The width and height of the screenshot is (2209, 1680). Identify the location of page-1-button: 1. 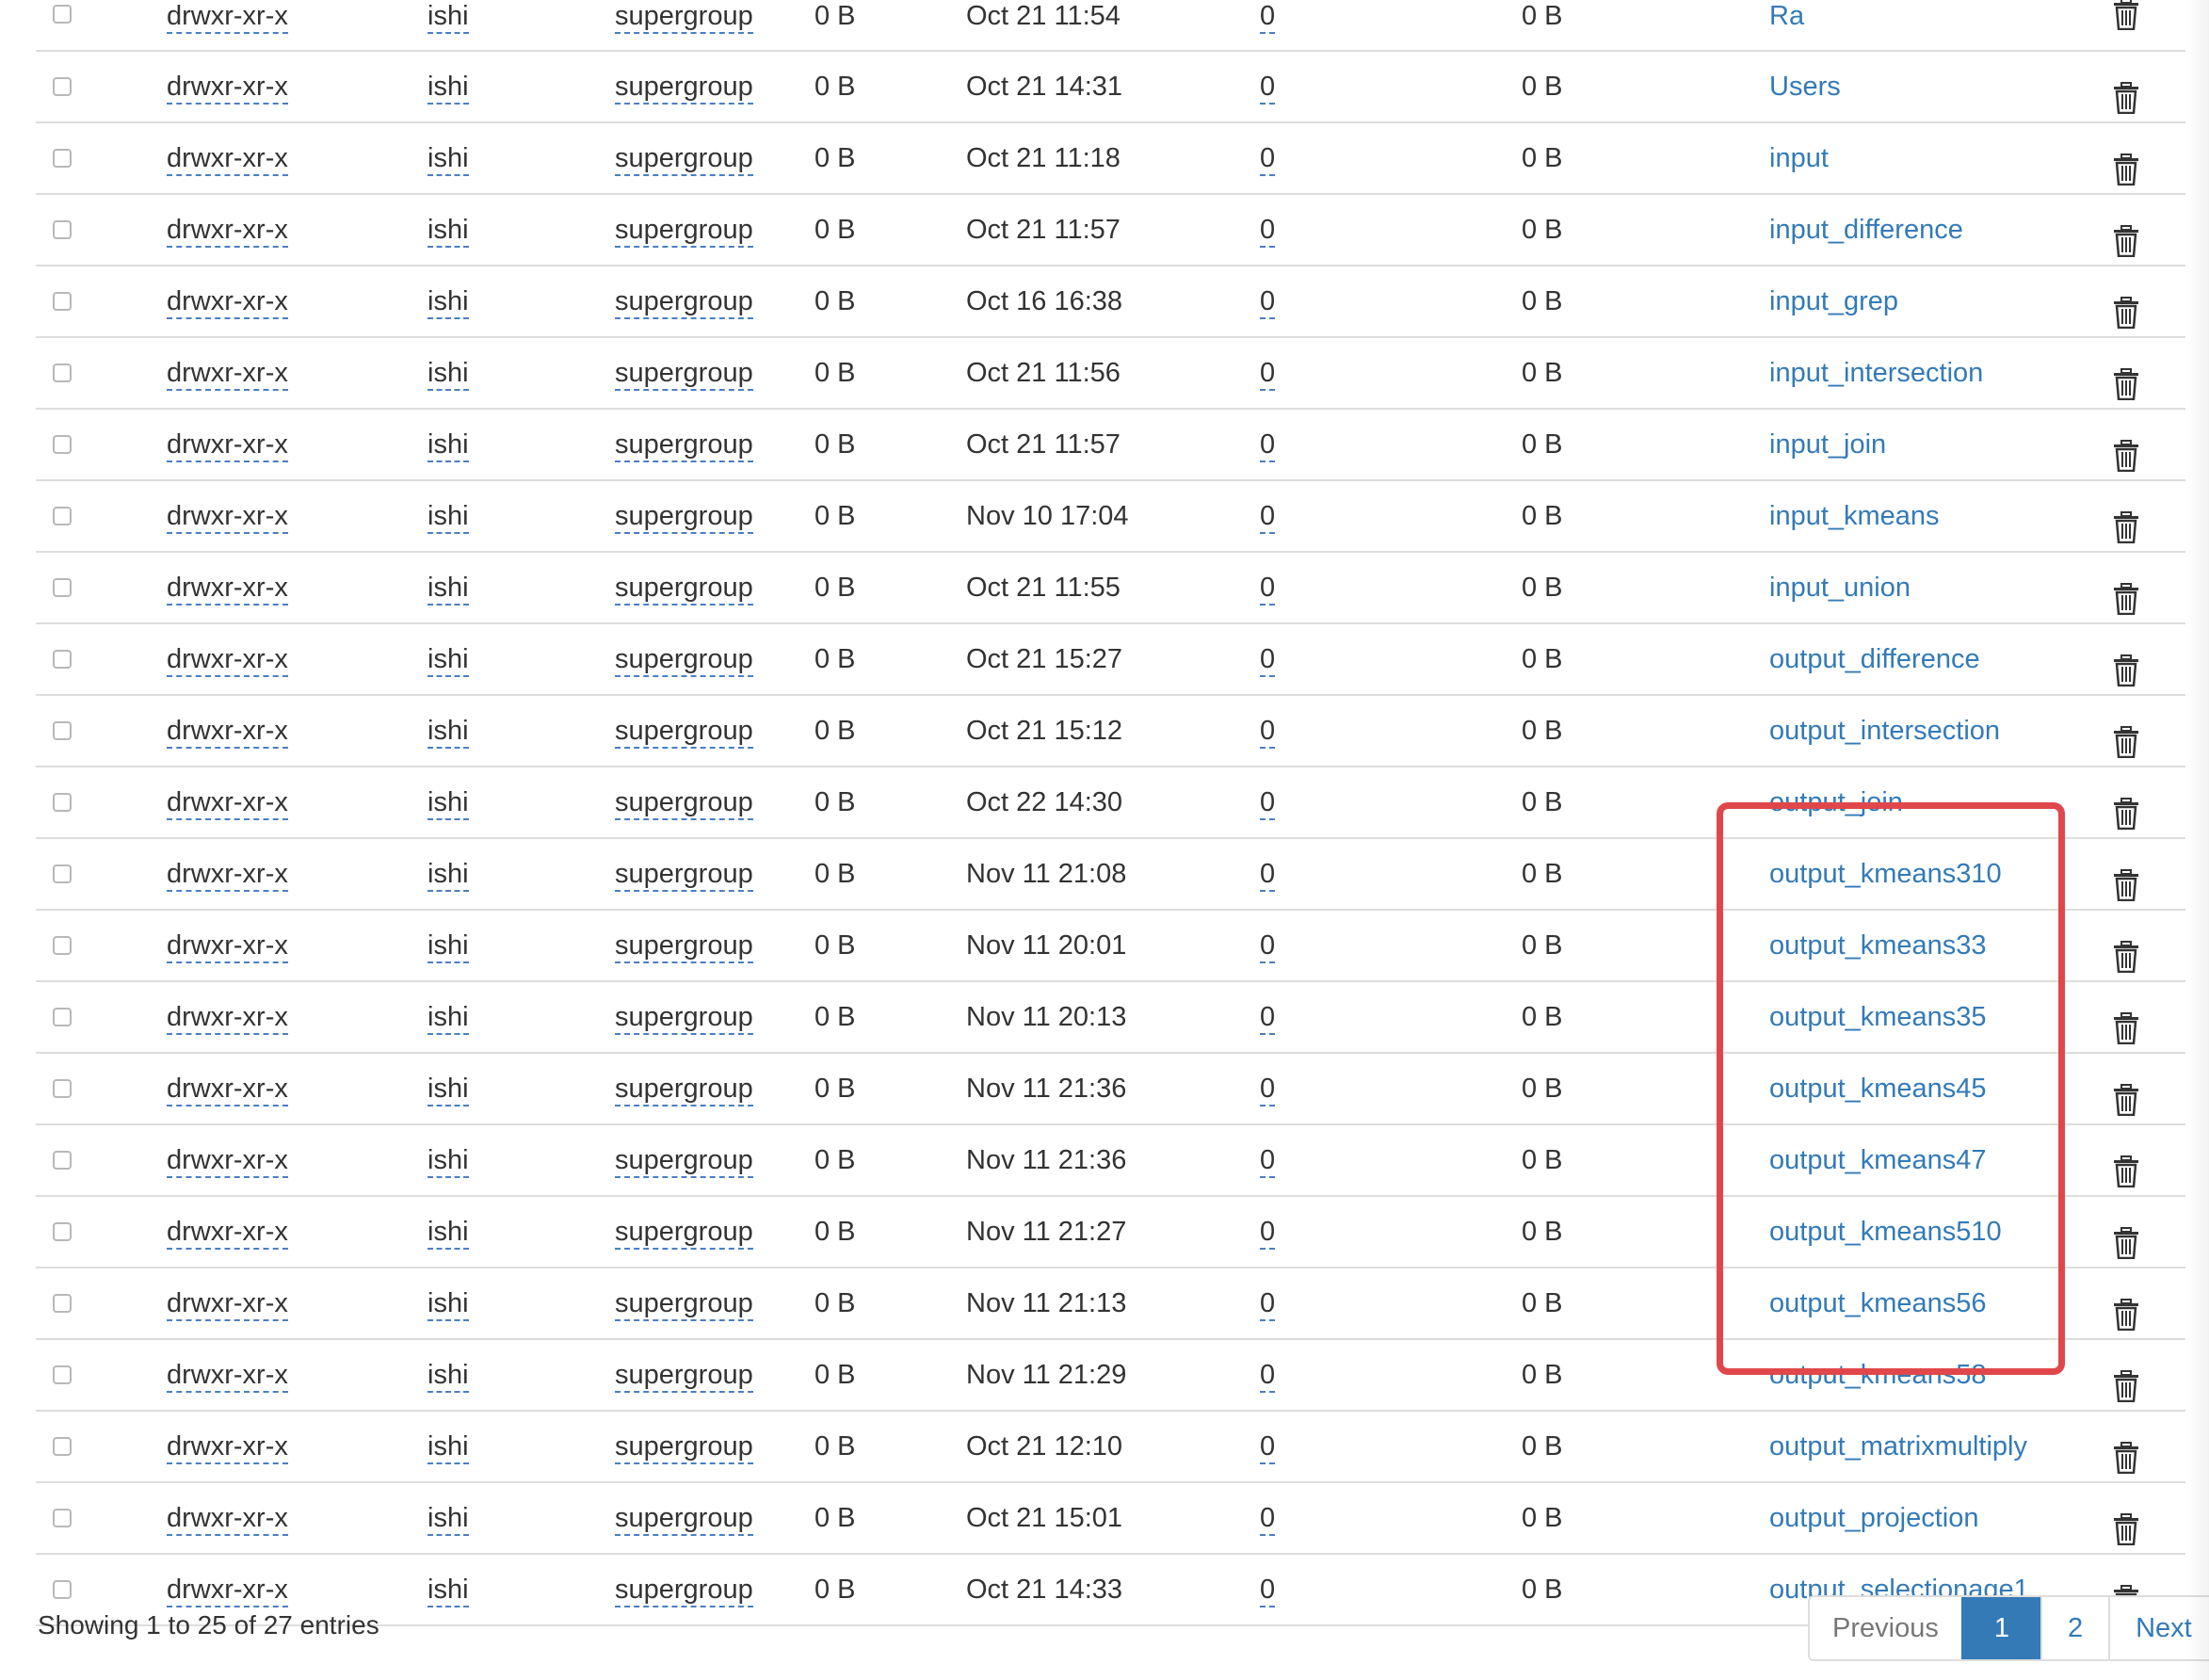
(2000, 1628).